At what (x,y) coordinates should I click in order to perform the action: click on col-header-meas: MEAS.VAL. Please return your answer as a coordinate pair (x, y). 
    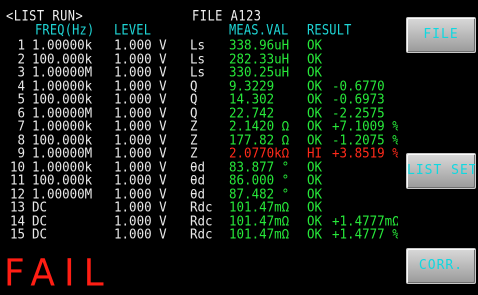
    Looking at the image, I should click on (259, 30).